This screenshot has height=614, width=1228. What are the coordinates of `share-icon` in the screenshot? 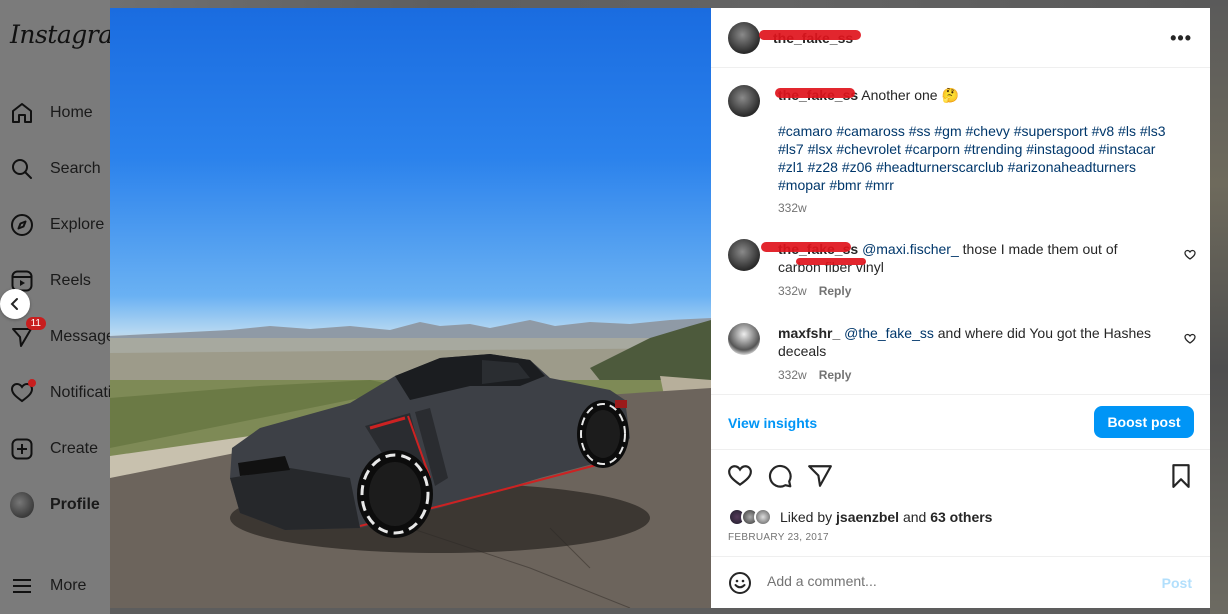 It's located at (820, 476).